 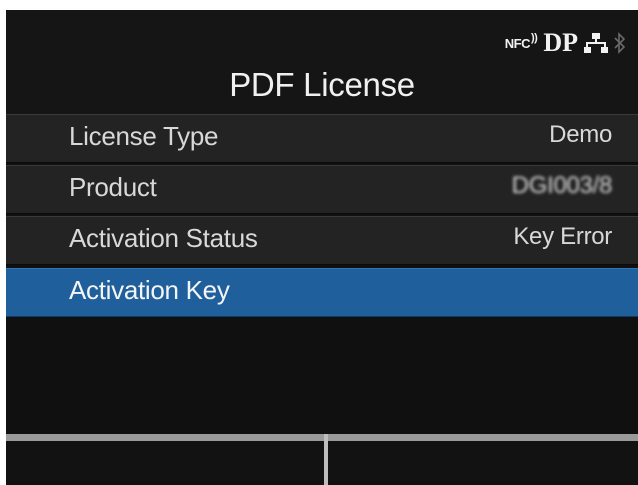 I want to click on menu-item-label: License Type, so click(x=144, y=136).